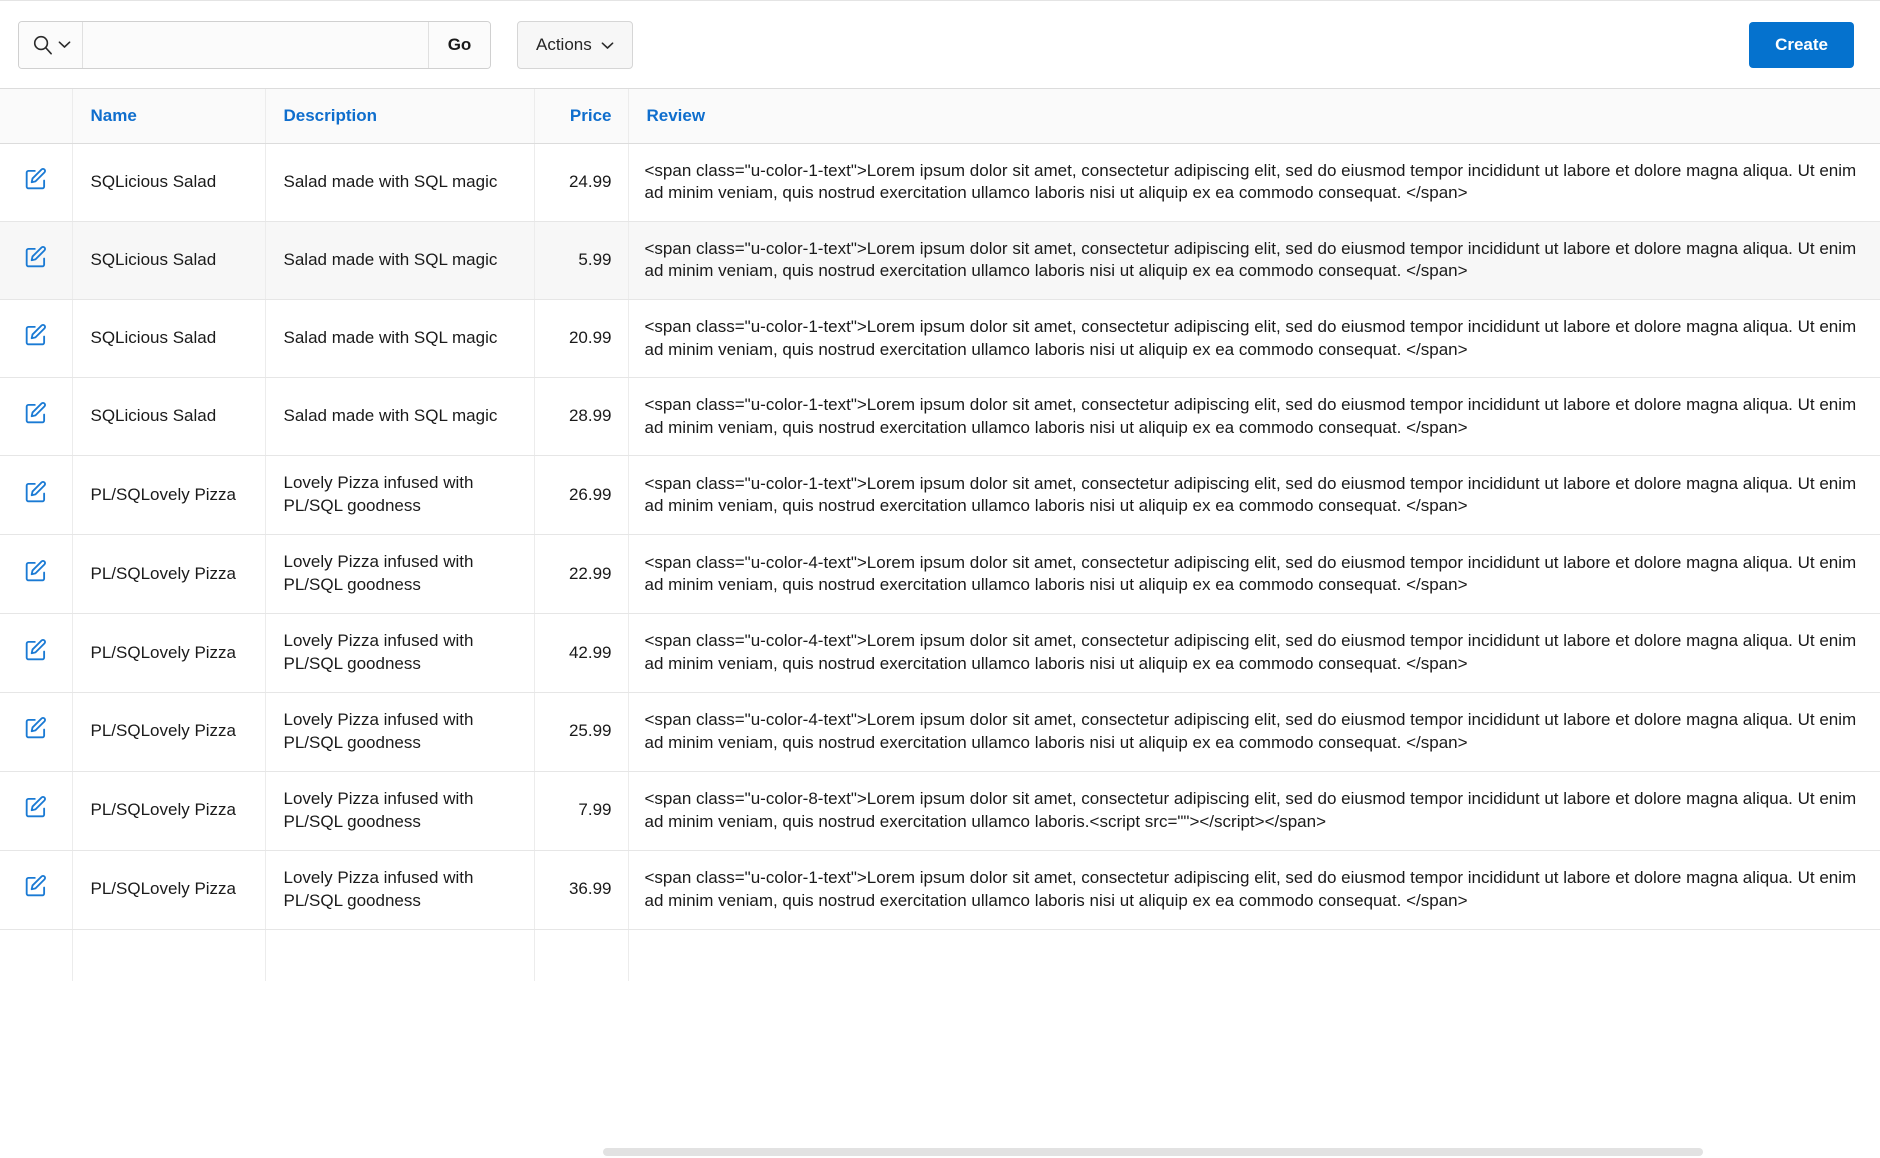 Image resolution: width=1880 pixels, height=1158 pixels. I want to click on cell-price: 36.99, so click(581, 890).